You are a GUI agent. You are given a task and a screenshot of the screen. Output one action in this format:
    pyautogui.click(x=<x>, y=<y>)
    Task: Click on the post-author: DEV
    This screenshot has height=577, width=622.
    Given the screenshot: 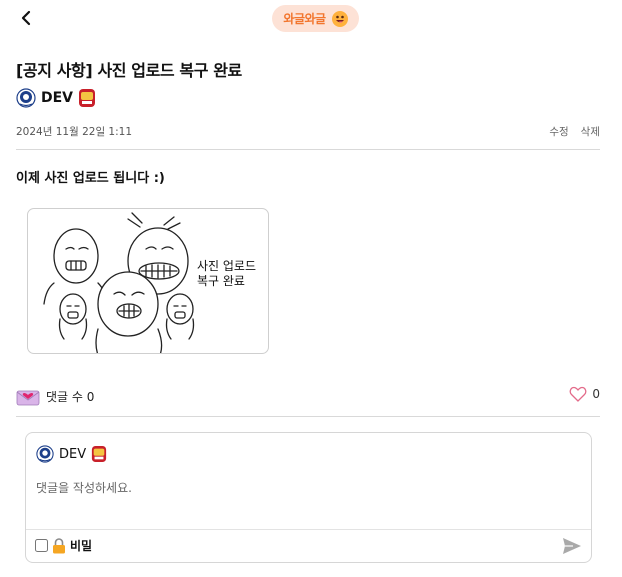 What is the action you would take?
    pyautogui.click(x=56, y=98)
    